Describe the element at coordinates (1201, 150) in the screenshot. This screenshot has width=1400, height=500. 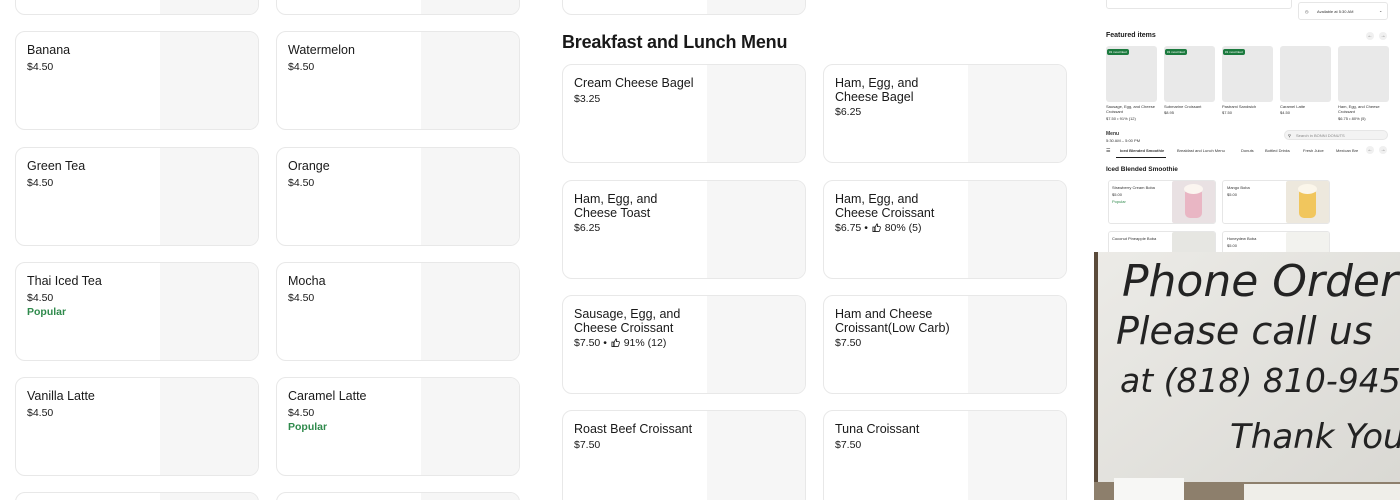
I see `tab-breakfast: Breakfast and Lunch Menu` at that location.